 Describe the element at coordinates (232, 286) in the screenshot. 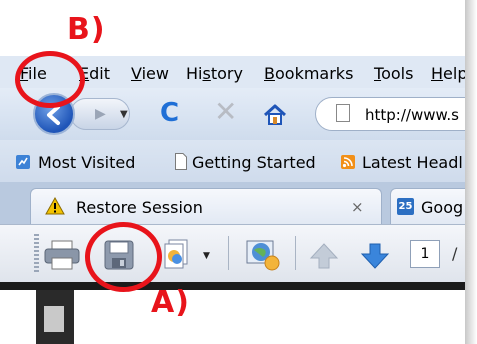

I see `document-frame-top` at that location.